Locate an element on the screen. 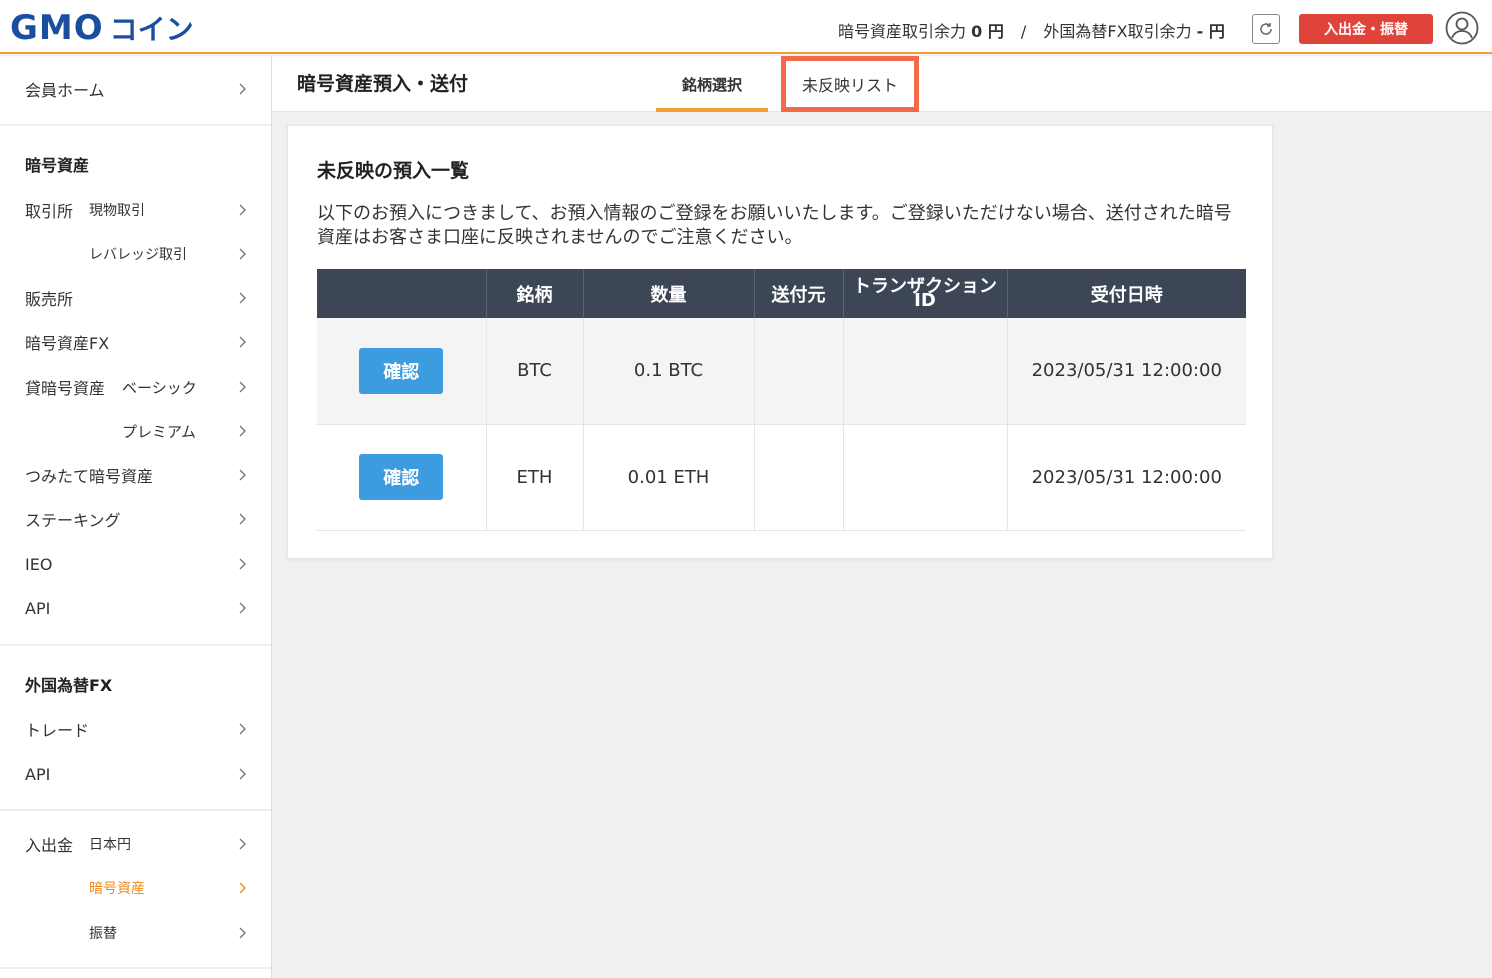 Image resolution: width=1492 pixels, height=978 pixels. table-header-row: 銘柄 数量 送付元 トランザクションID 受付日時 is located at coordinates (781, 293).